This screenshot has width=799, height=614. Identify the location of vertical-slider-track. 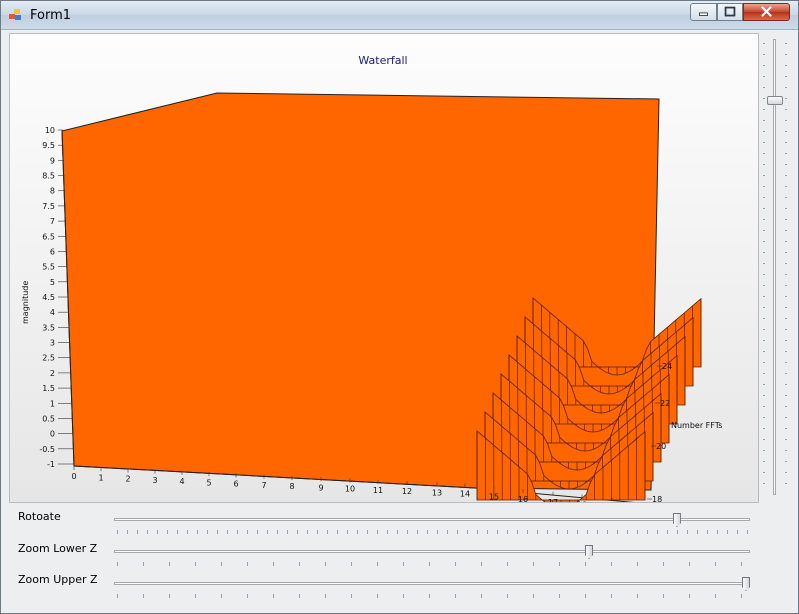
(774, 267).